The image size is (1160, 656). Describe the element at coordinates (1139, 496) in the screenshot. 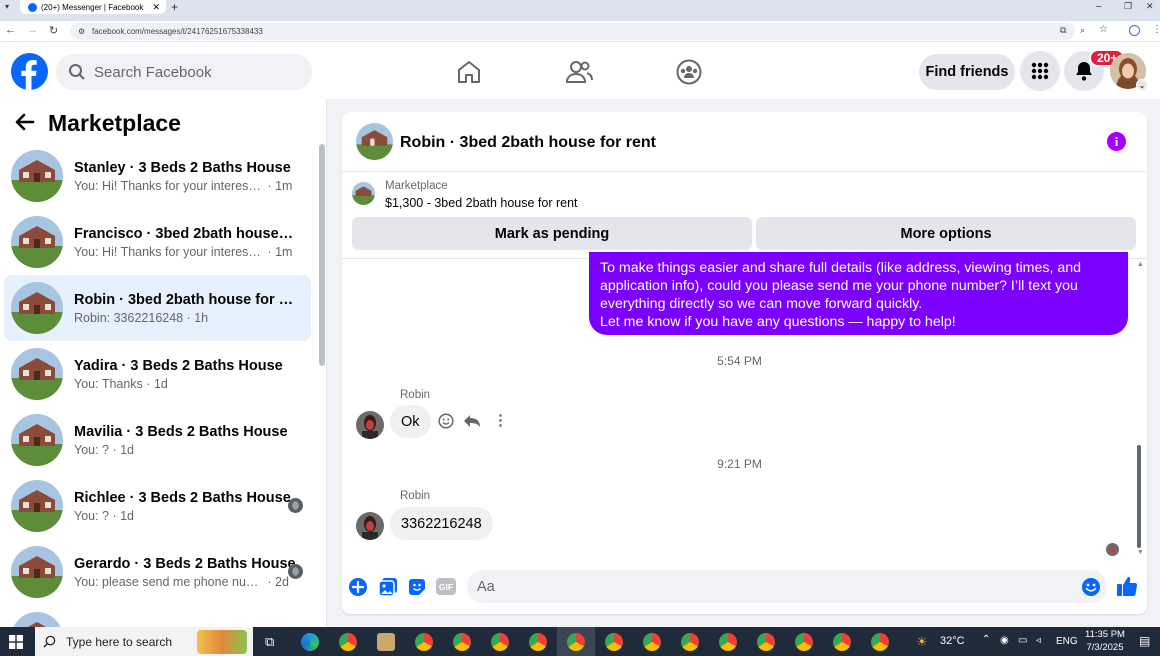

I see `chat-scrollbar` at that location.